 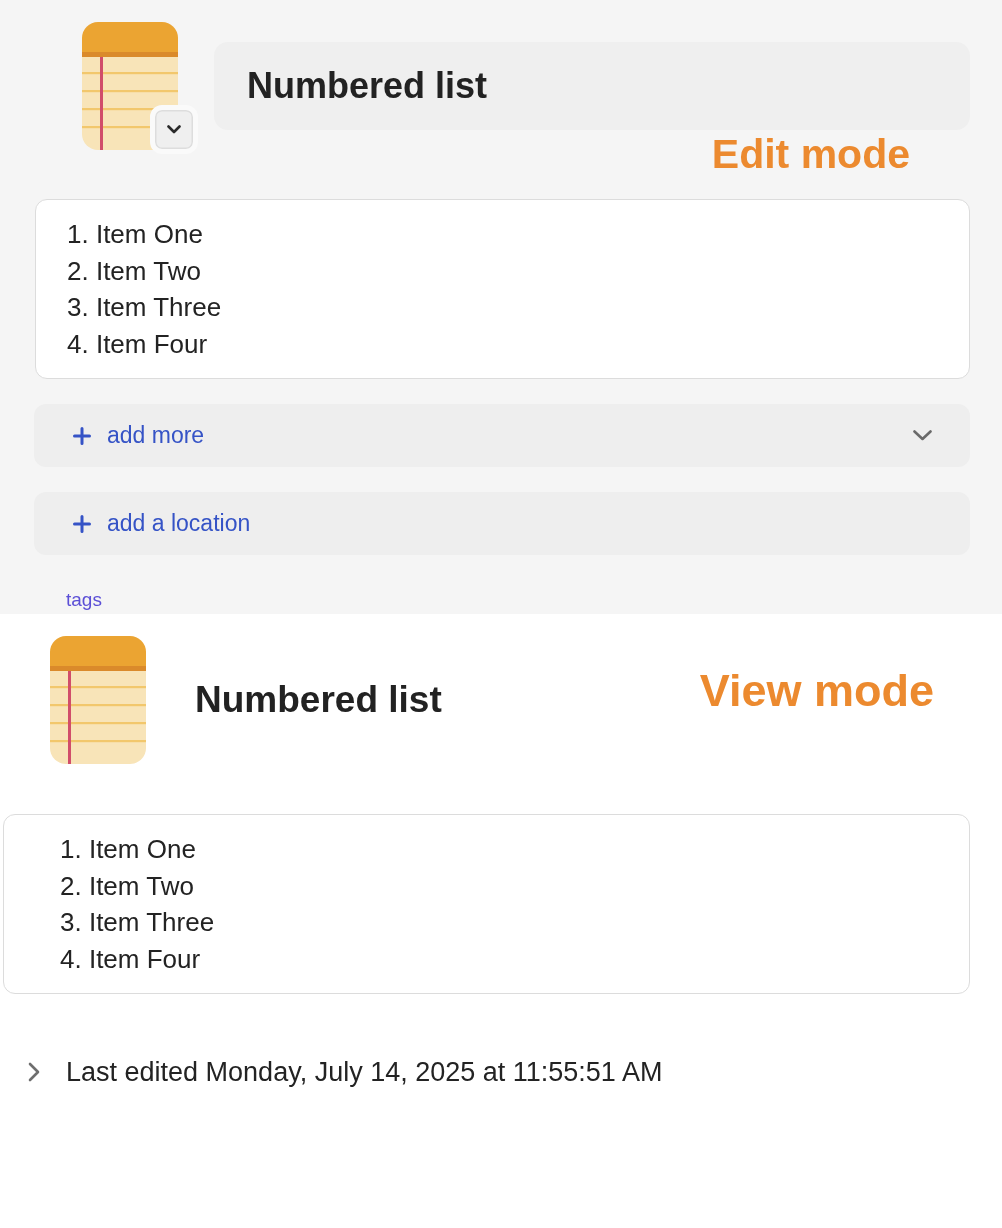 What do you see at coordinates (502, 289) in the screenshot?
I see `note-body-field: 1. Item One 2. Item Two 3. Item Three 4. Item Four` at bounding box center [502, 289].